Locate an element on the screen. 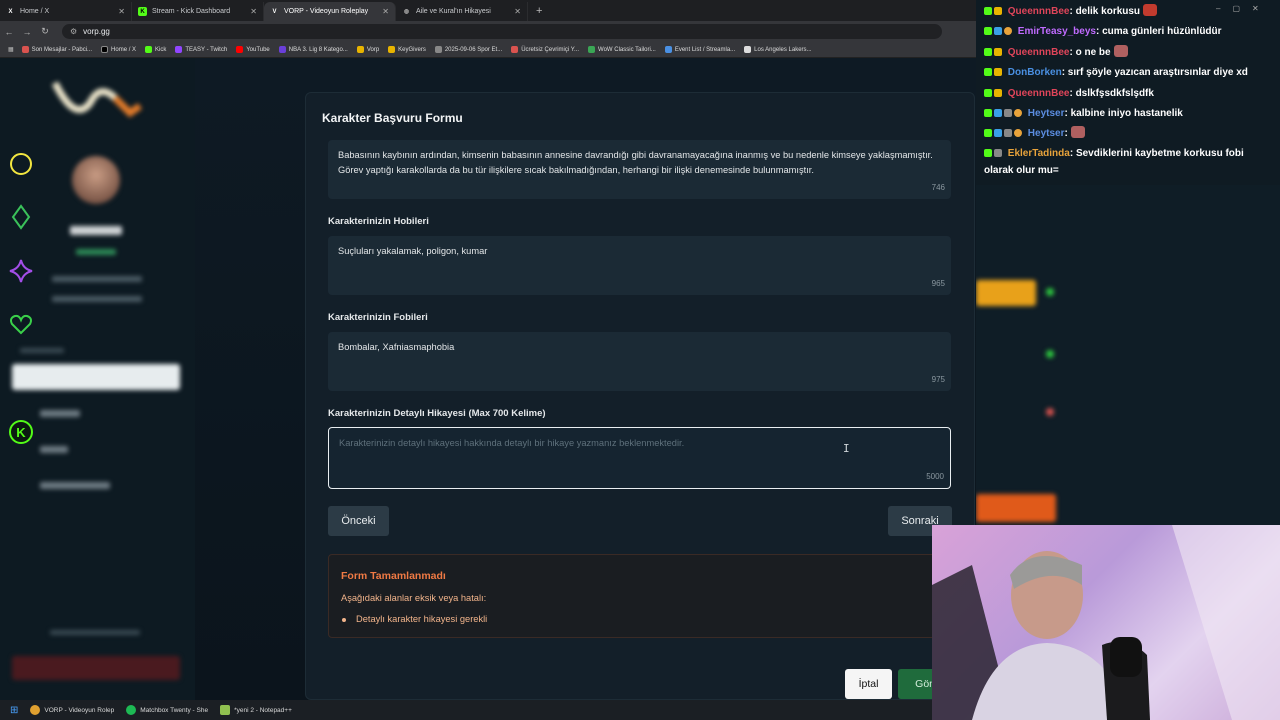  browser-tab: ◍ Aile ve Kural'ın Hikayesi ✕ is located at coordinates (462, 11).